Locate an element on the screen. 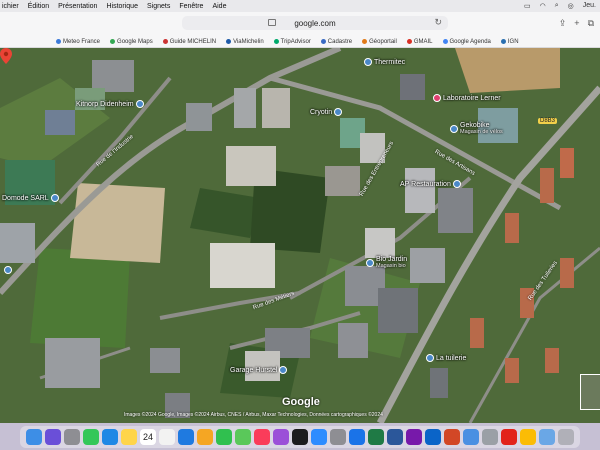 The width and height of the screenshot is (600, 450). bookmark-item: GMAIL is located at coordinates (419, 41).